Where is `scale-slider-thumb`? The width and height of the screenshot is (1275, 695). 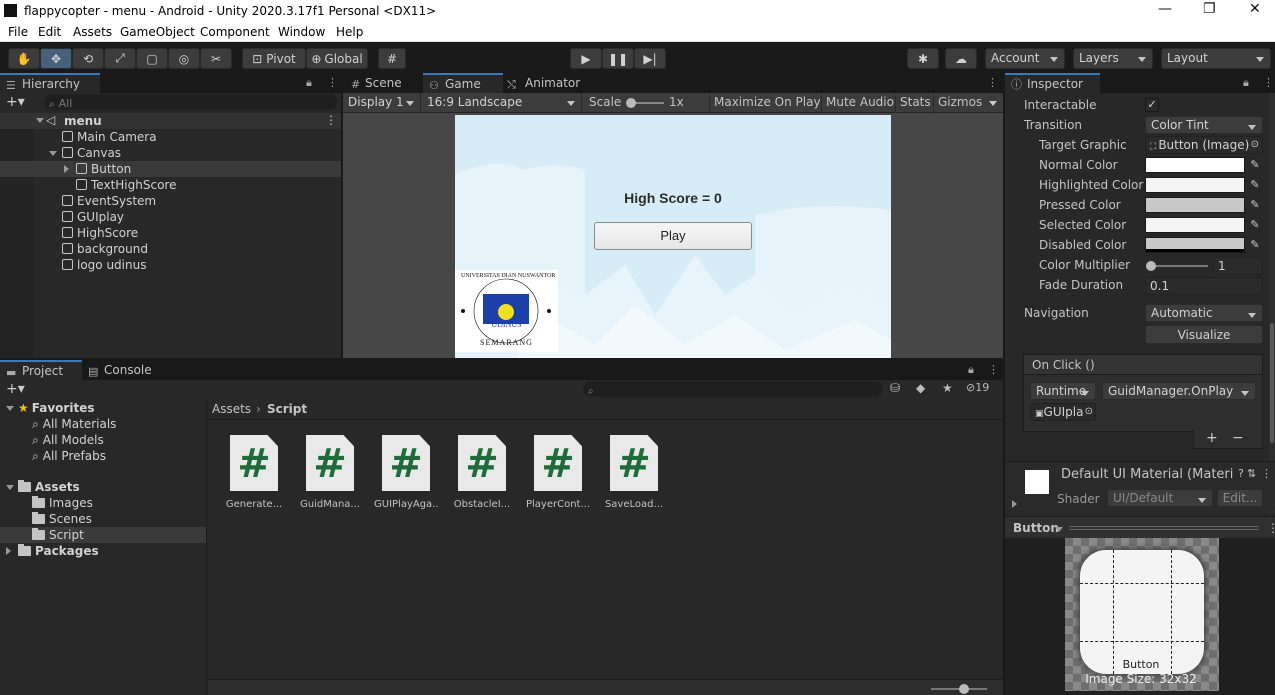 scale-slider-thumb is located at coordinates (631, 103).